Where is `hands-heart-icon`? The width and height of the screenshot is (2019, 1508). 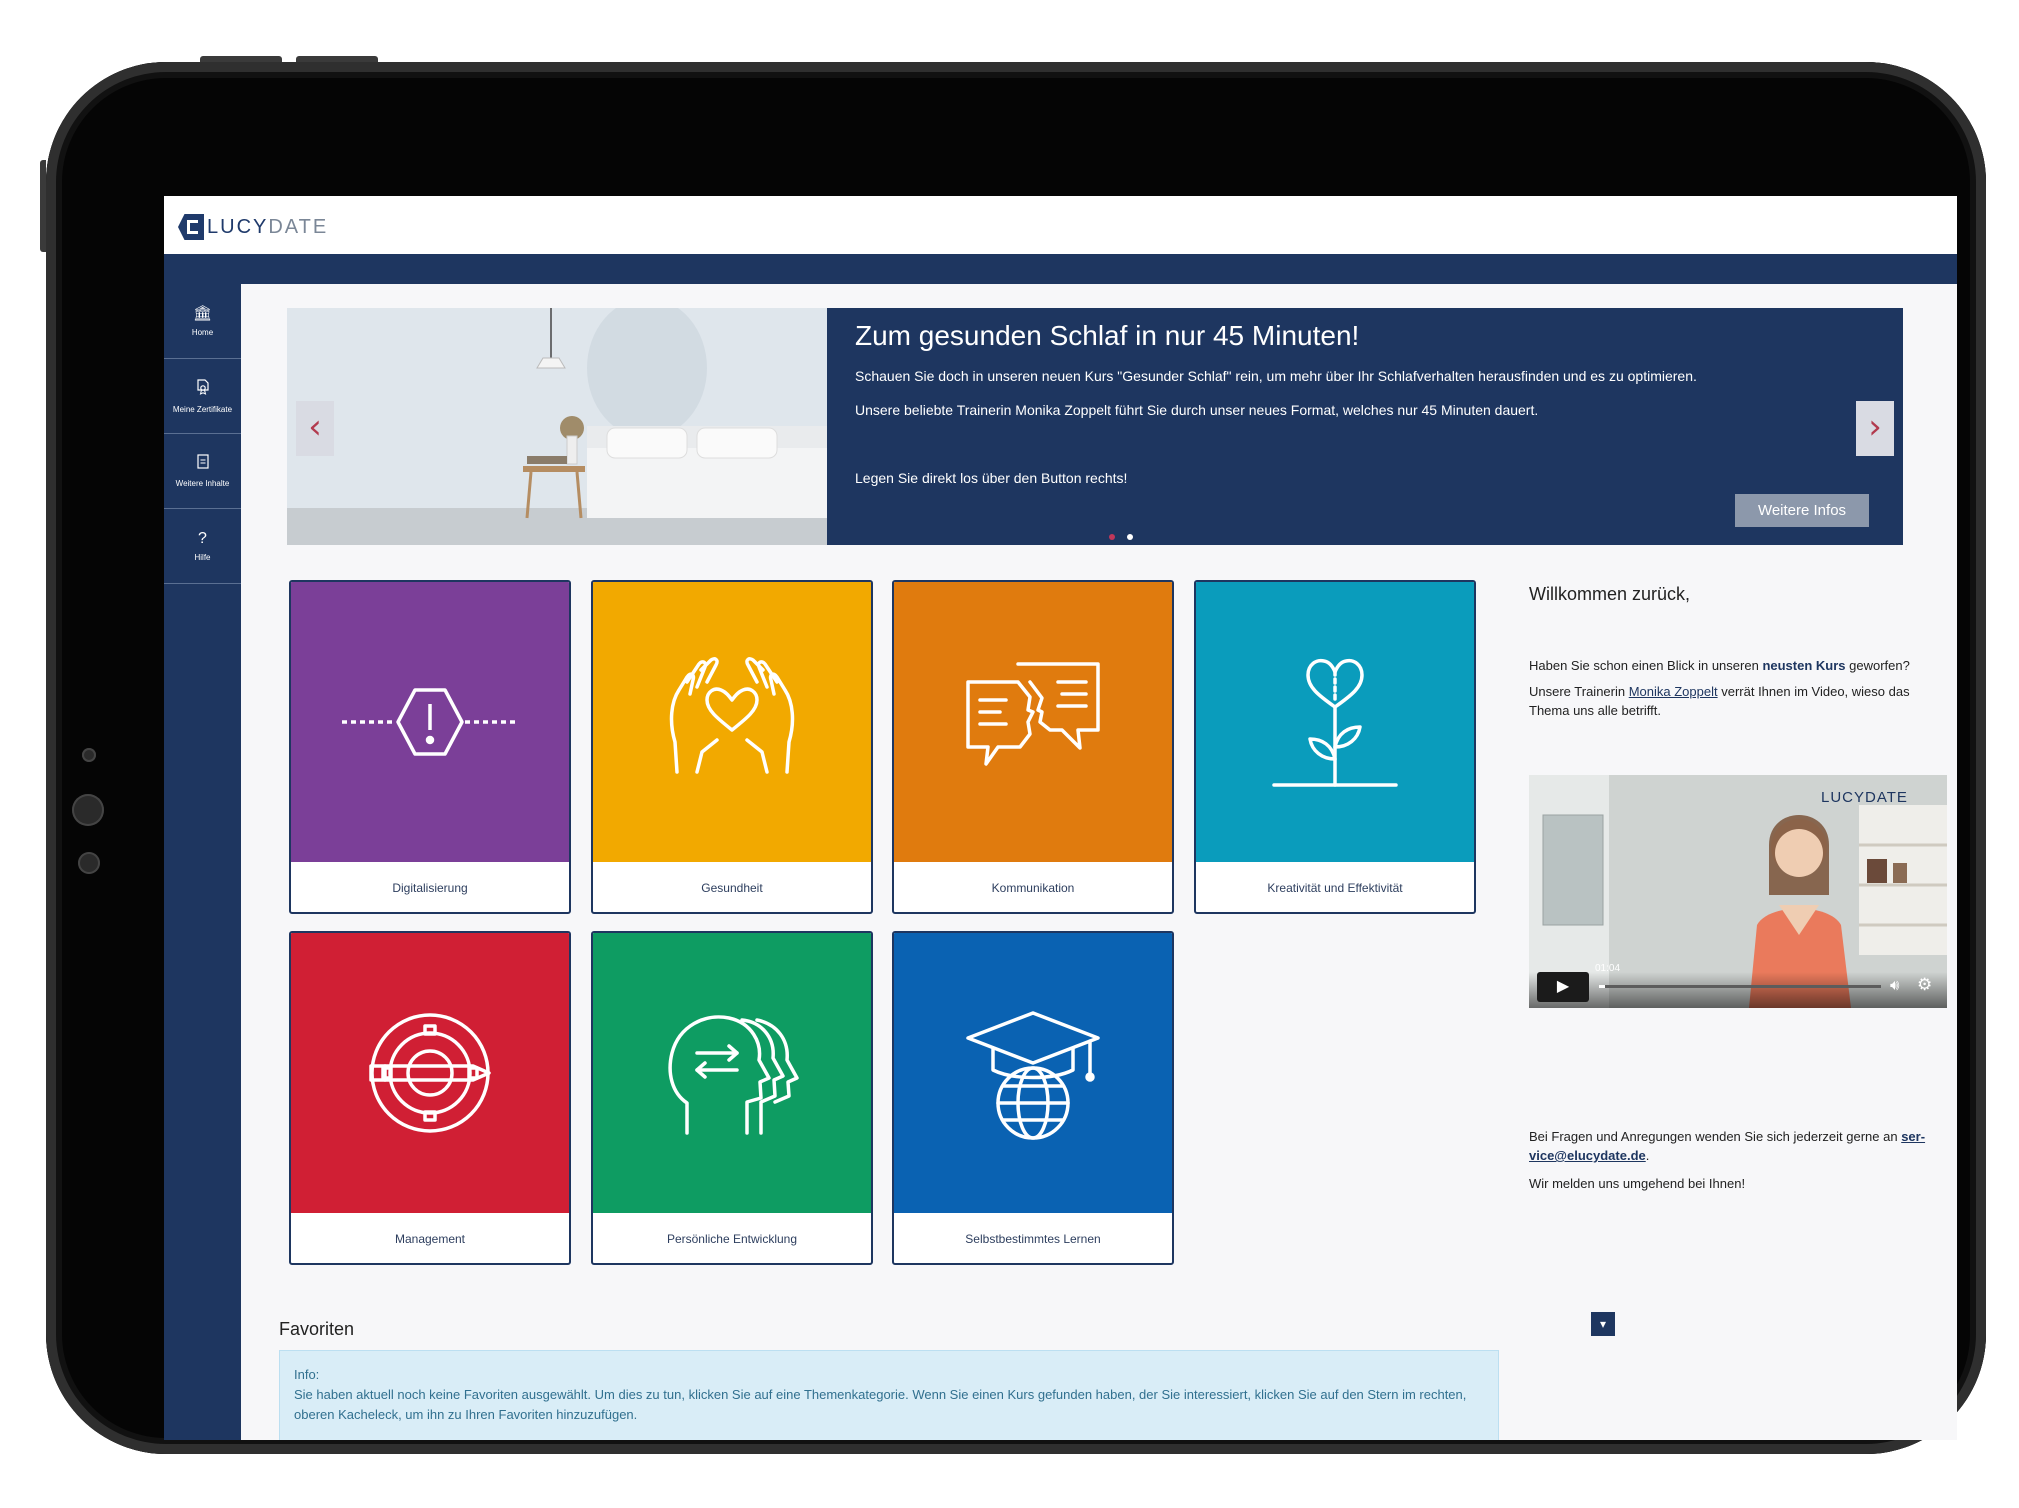
hands-heart-icon is located at coordinates (732, 715).